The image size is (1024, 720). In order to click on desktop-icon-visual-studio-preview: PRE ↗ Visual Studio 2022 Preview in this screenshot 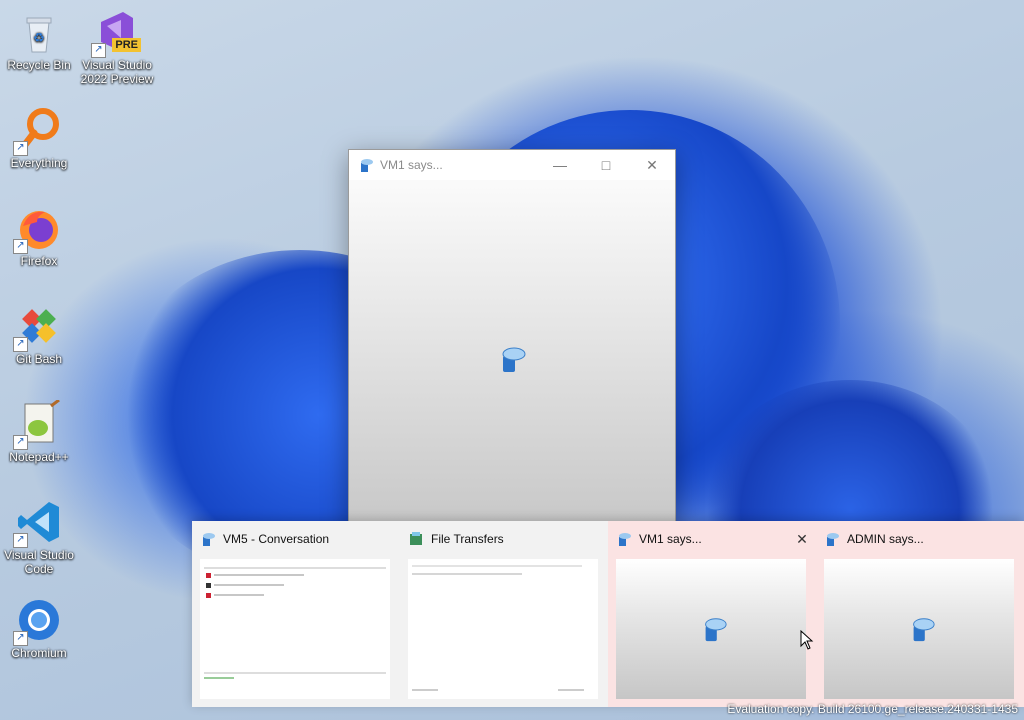, I will do `click(117, 47)`.